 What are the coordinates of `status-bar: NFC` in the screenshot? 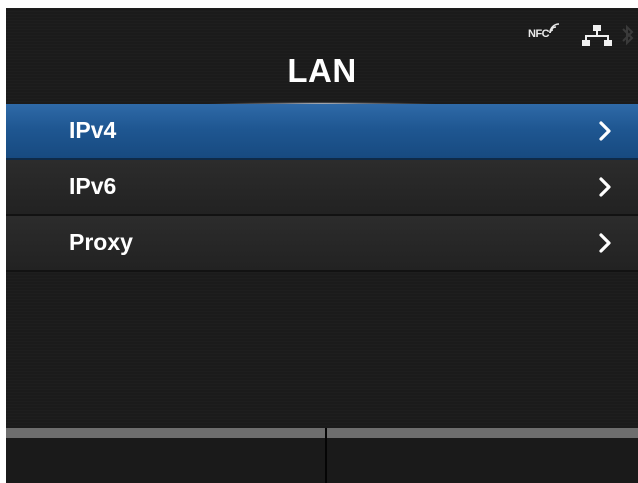 It's located at (583, 36).